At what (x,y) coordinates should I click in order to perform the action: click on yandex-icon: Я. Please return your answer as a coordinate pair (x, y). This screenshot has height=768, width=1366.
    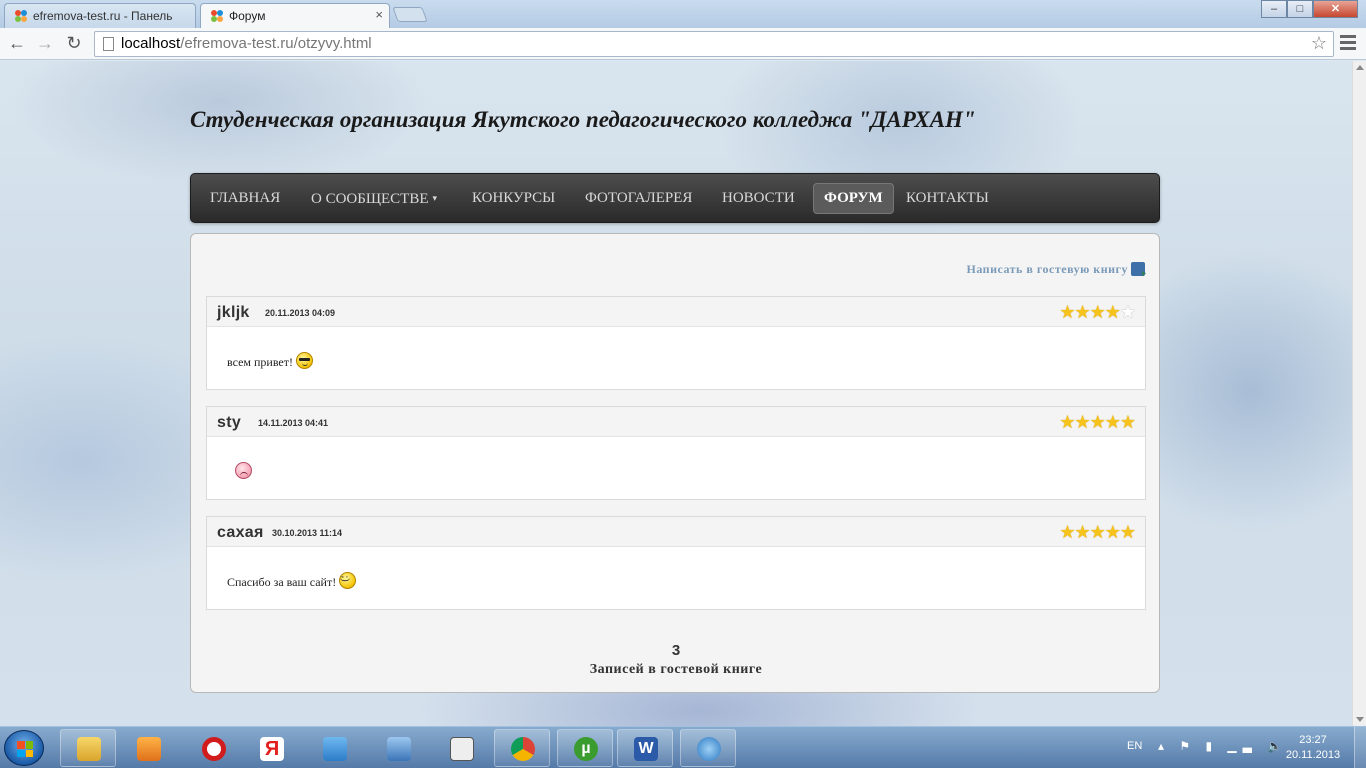
    Looking at the image, I should click on (272, 749).